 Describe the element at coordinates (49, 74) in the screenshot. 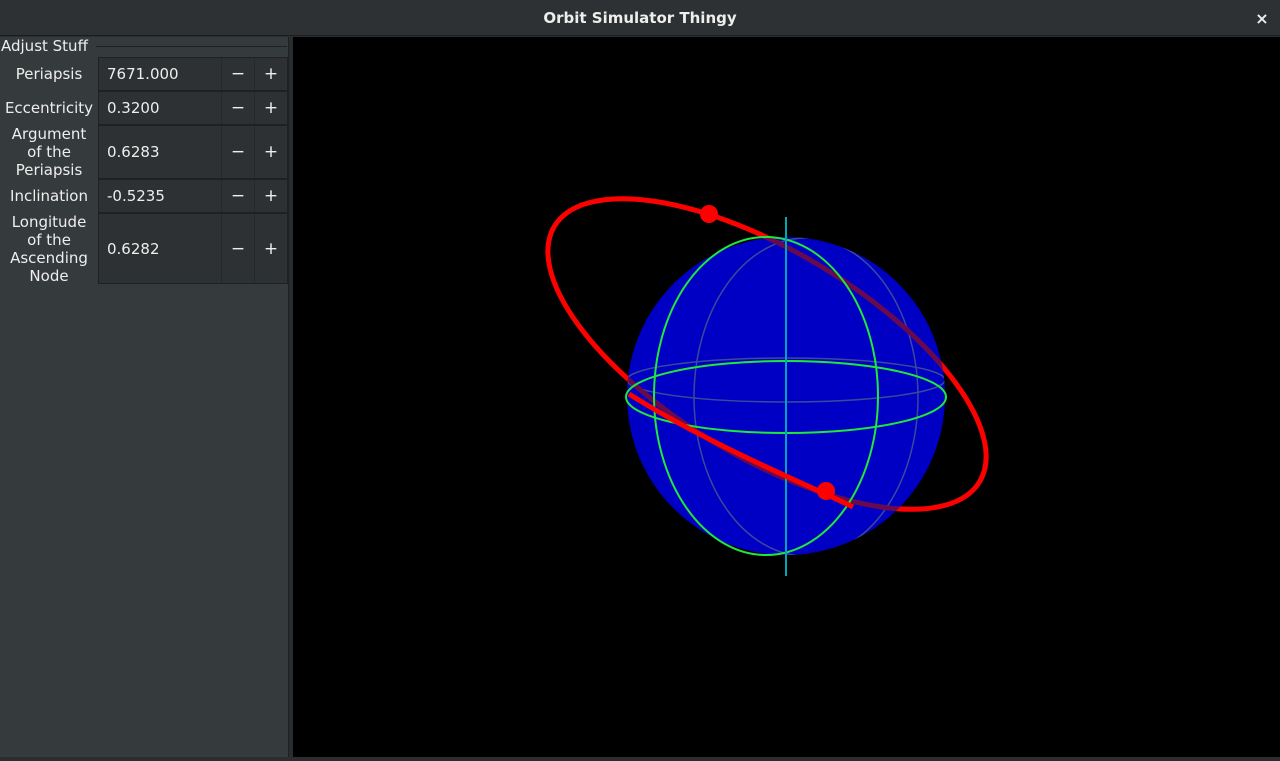

I see `param-label: Periapsis` at that location.